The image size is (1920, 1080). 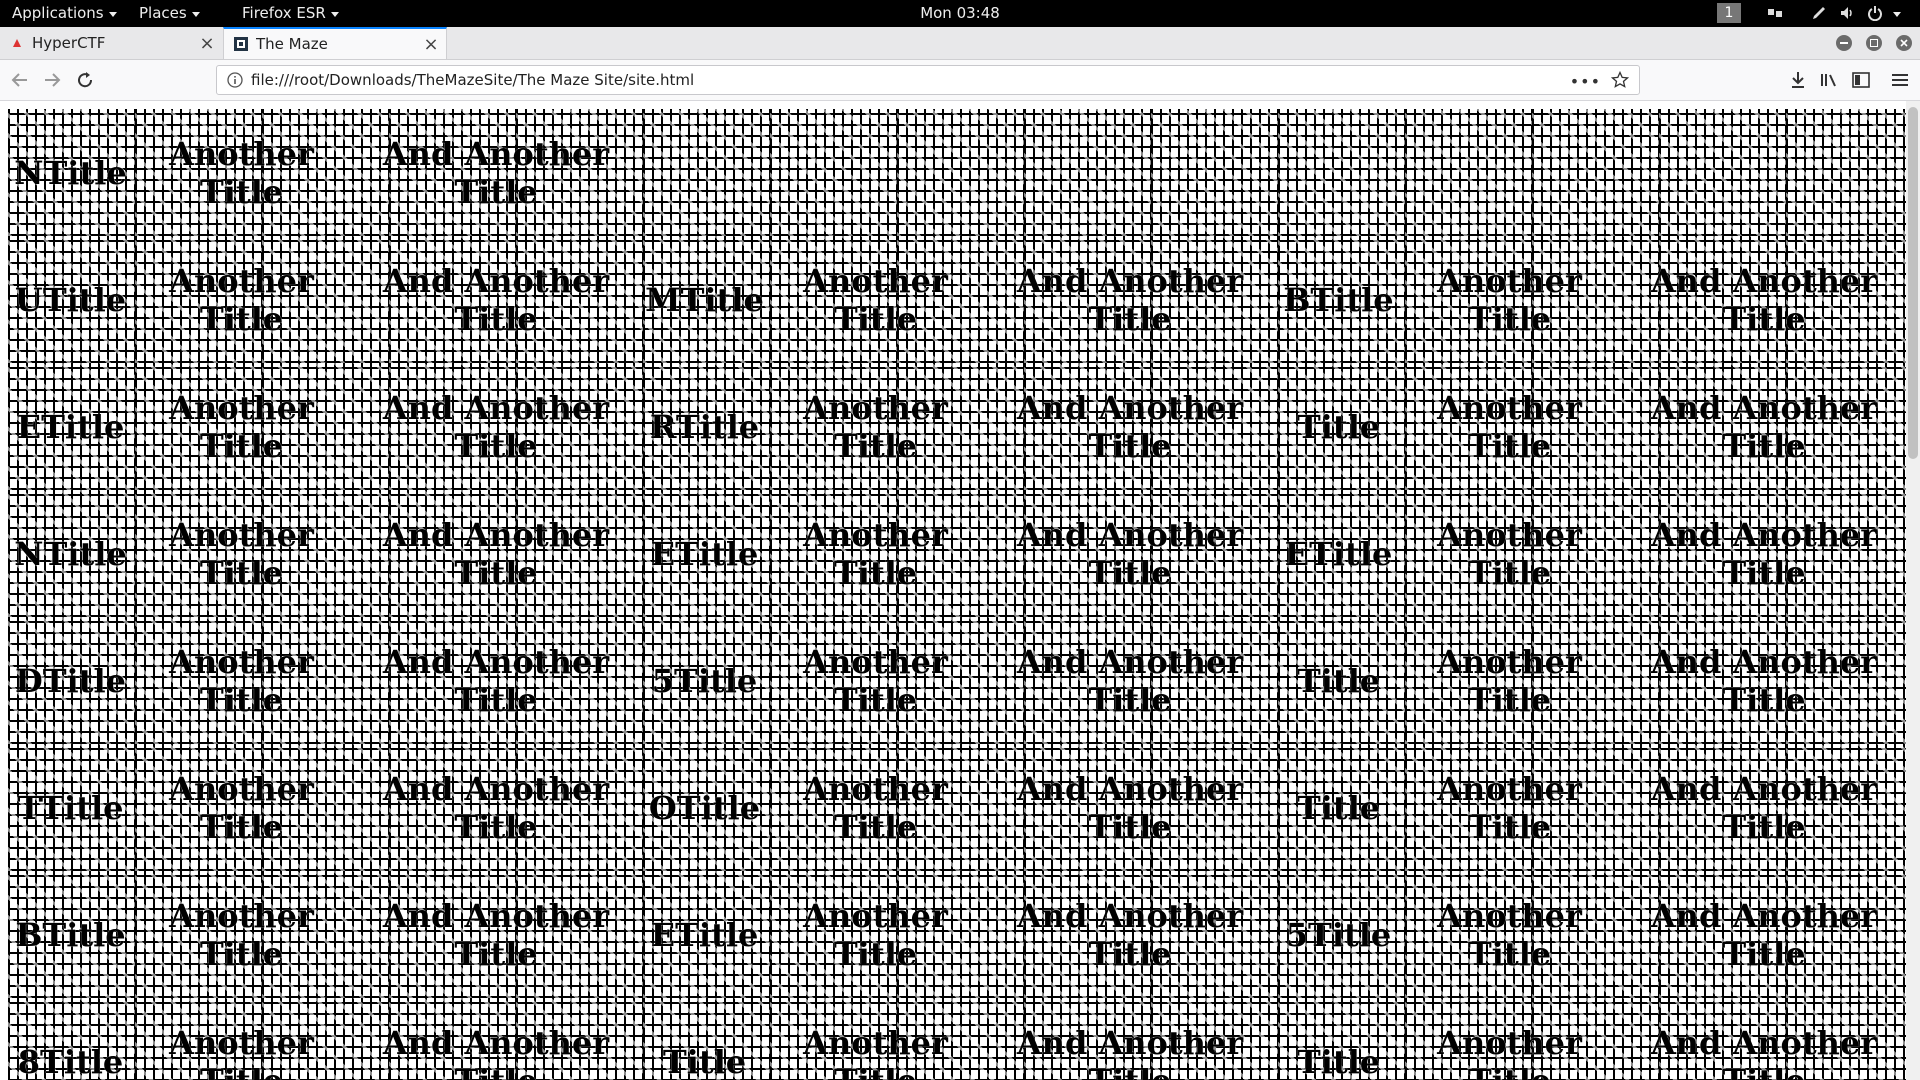 What do you see at coordinates (1819, 13) in the screenshot?
I see `pen-icon` at bounding box center [1819, 13].